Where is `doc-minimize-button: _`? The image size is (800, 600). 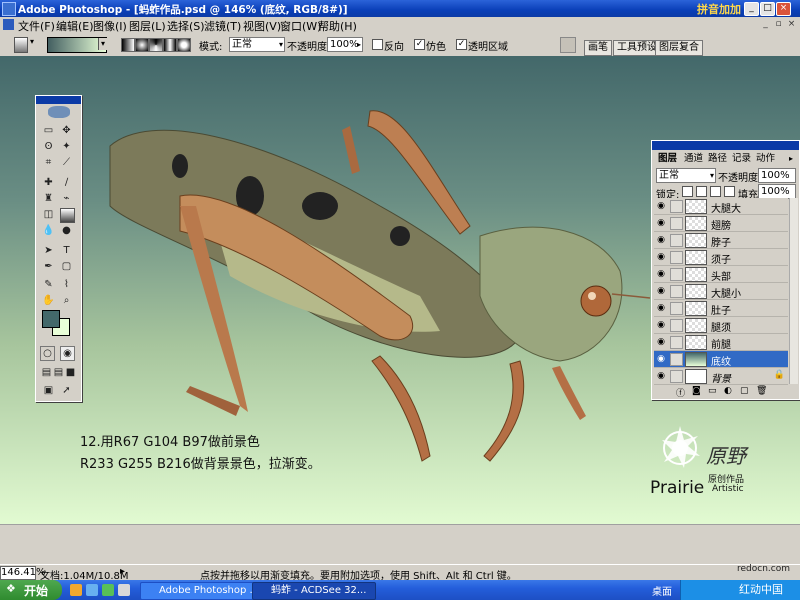
doc-minimize-button: _ is located at coordinates (765, 24).